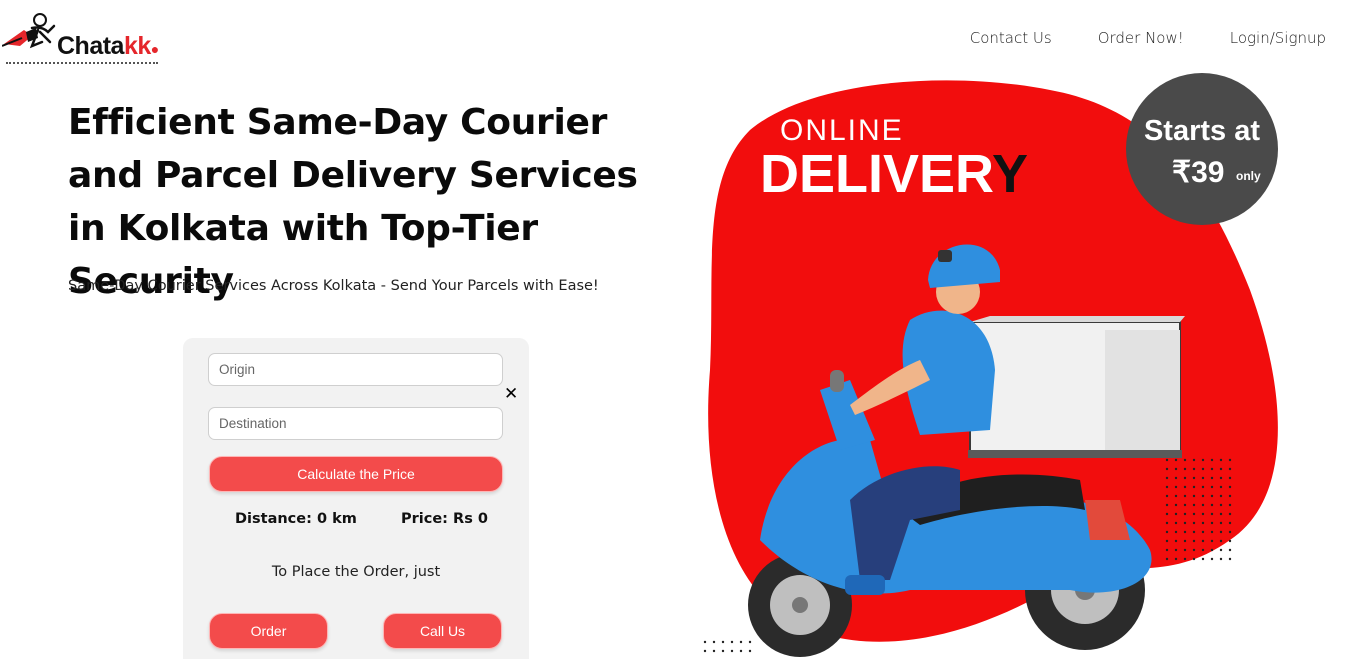 This screenshot has height=659, width=1350. Describe the element at coordinates (268, 631) in the screenshot. I see `order-button: Order` at that location.